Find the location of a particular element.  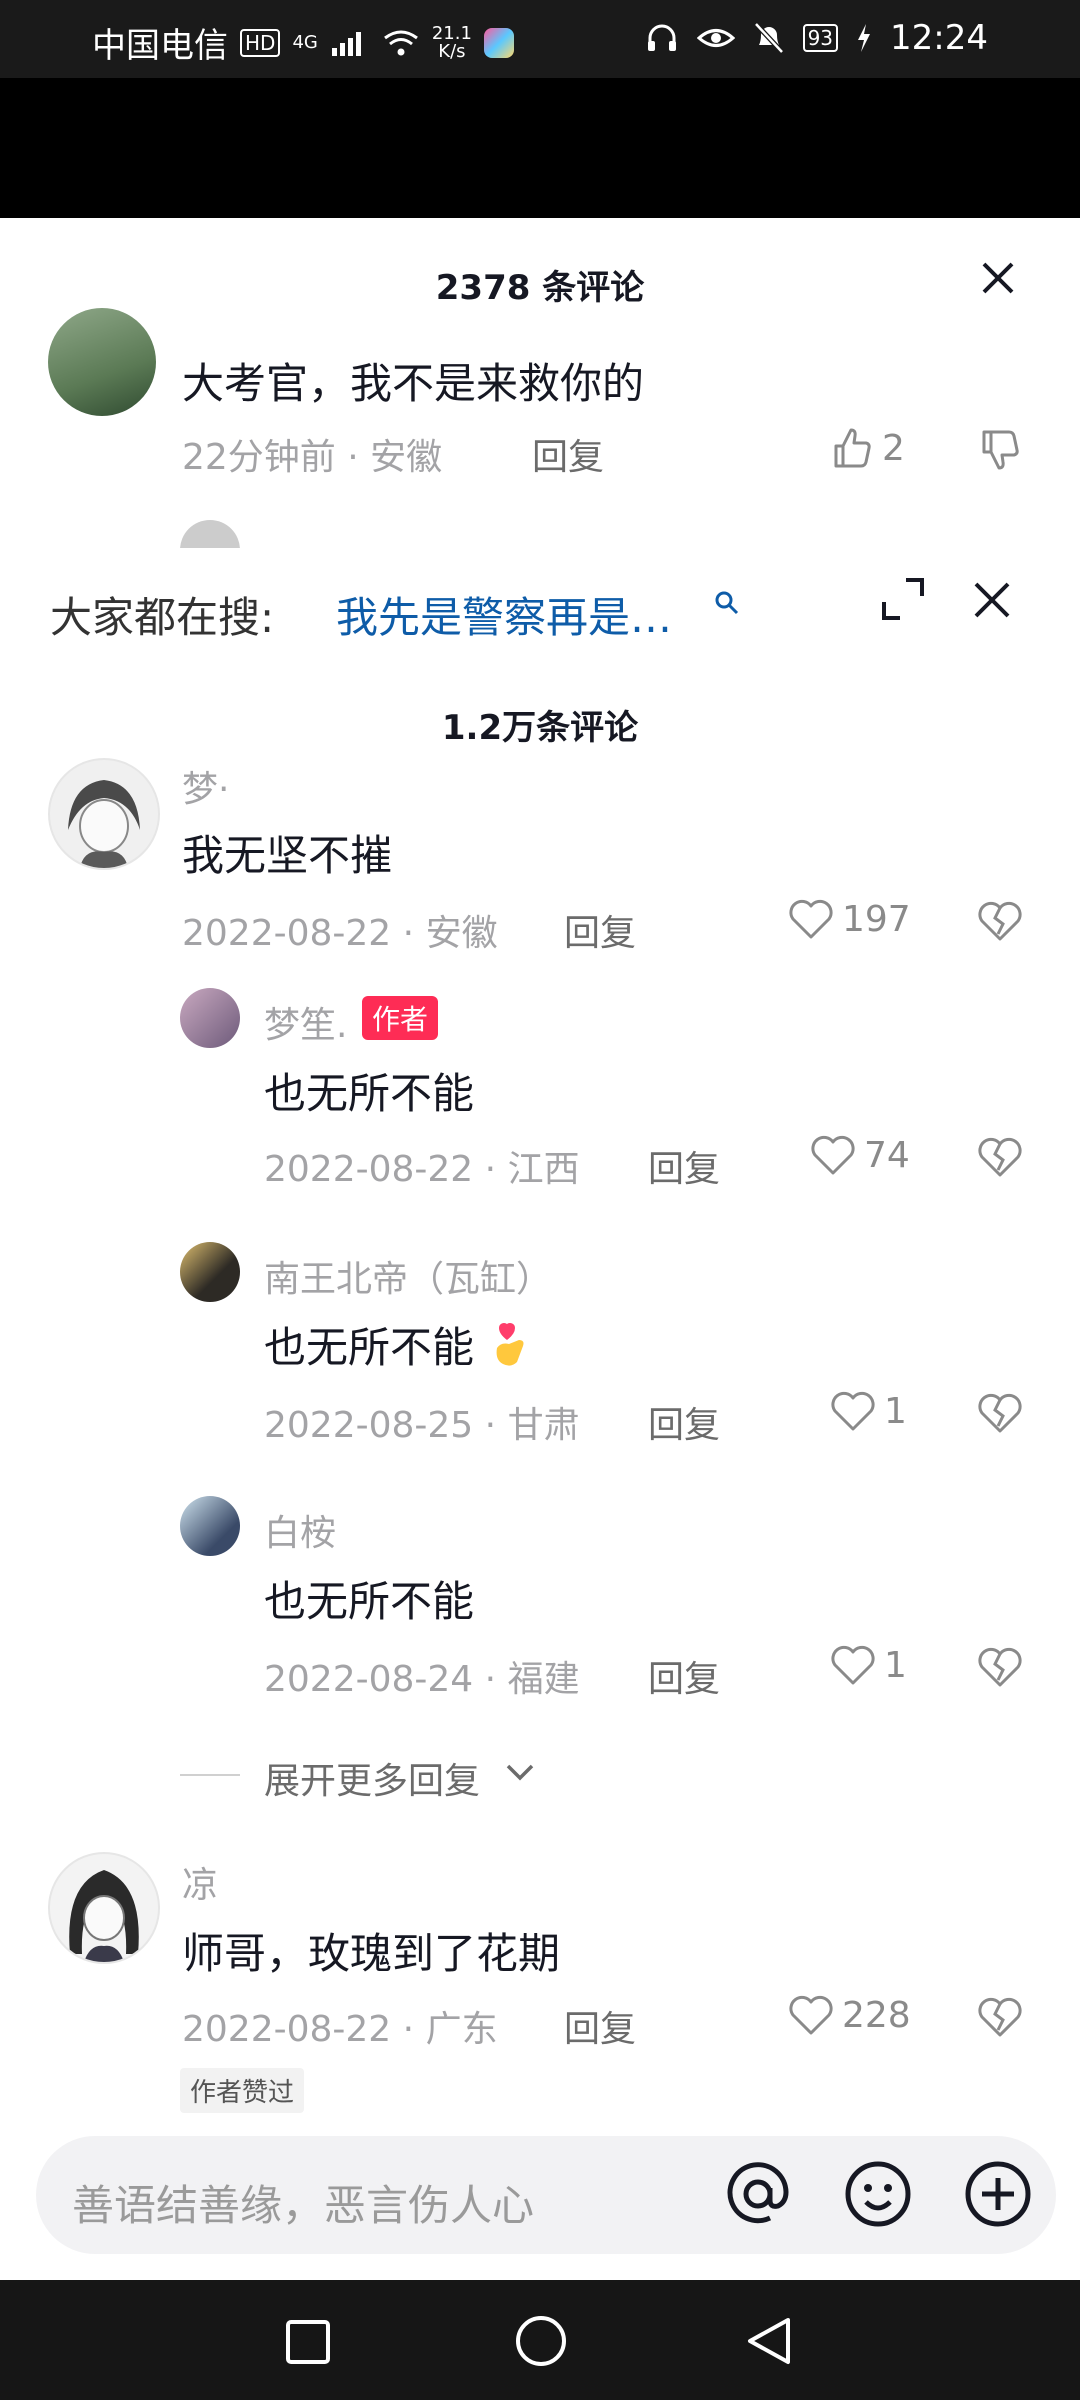

comment-input: 善语结善缘，恶言伤人心 is located at coordinates (546, 2195).